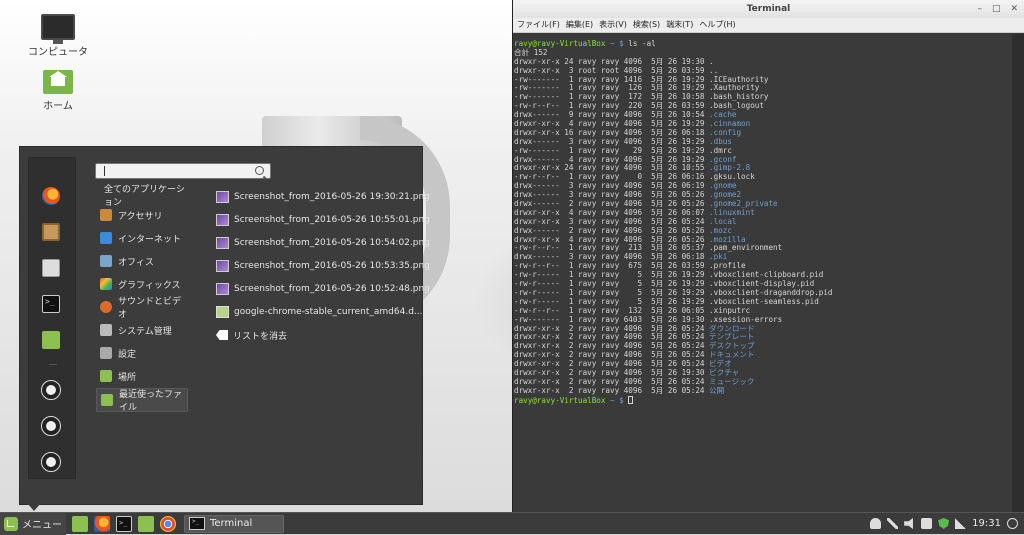 The image size is (1024, 535). Describe the element at coordinates (743, 204) in the screenshot. I see `file-name: .gnome2_private` at that location.